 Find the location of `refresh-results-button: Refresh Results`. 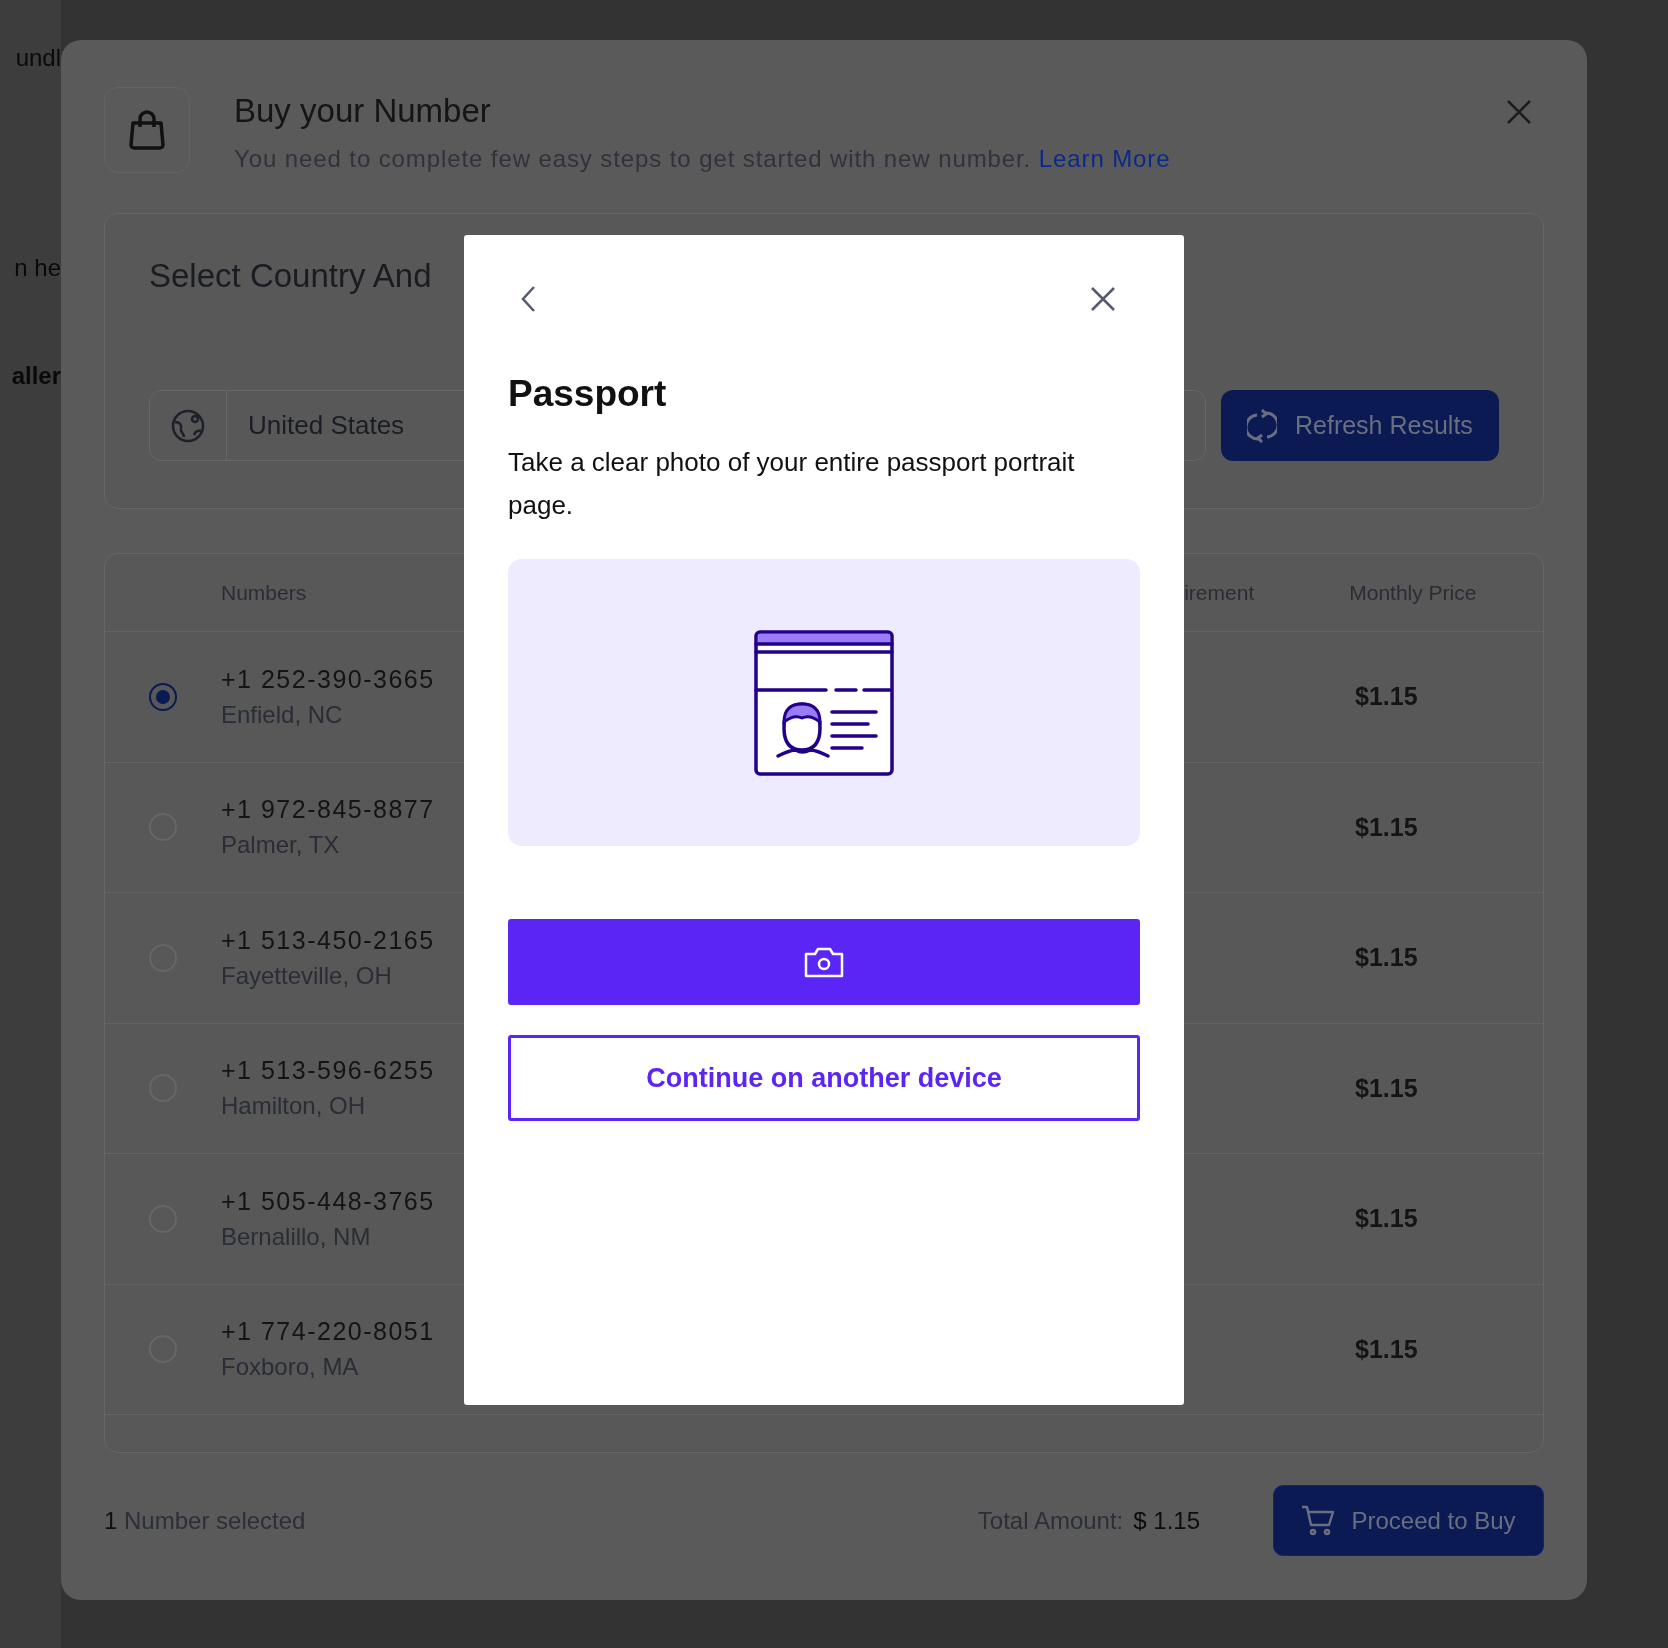

refresh-results-button: Refresh Results is located at coordinates (1359, 425).